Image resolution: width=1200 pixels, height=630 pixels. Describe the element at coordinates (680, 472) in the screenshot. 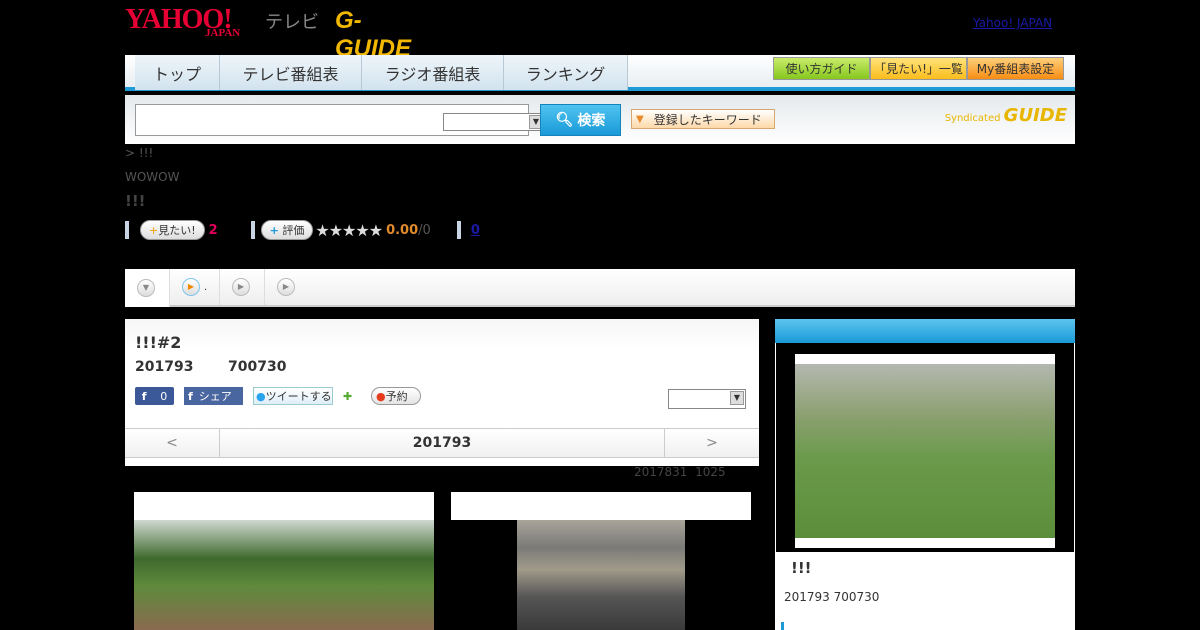

I see `updated-timestamp: 2017831 1025` at that location.